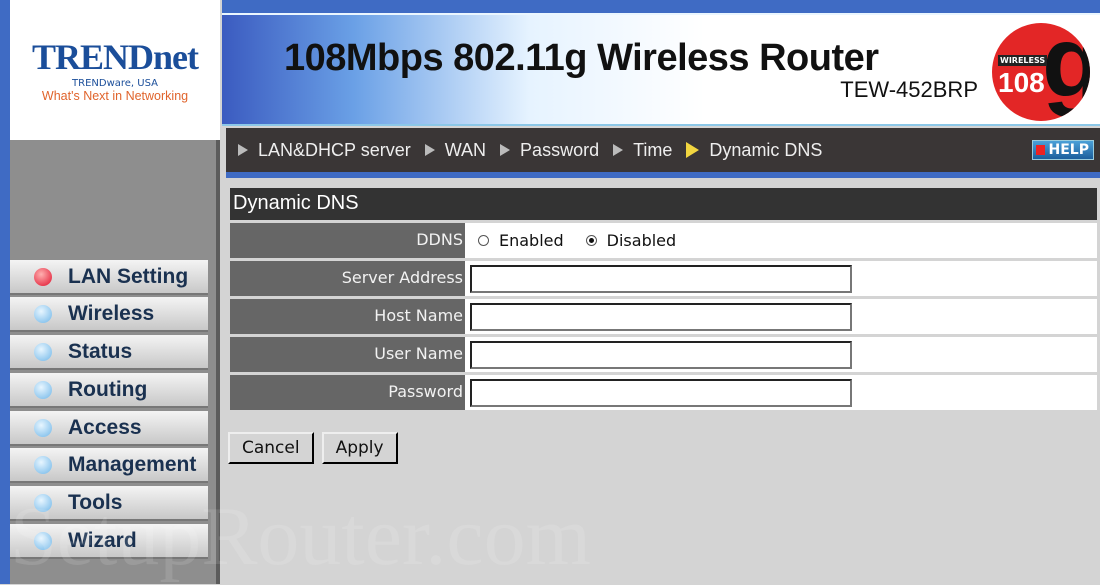  What do you see at coordinates (693, 150) in the screenshot?
I see `arrow-right-active-icon` at bounding box center [693, 150].